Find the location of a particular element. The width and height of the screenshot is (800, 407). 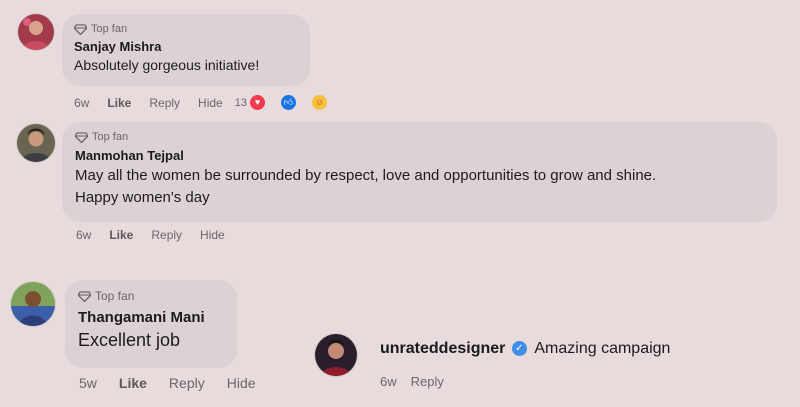

reply-actions: 6w Reply is located at coordinates (421, 381).